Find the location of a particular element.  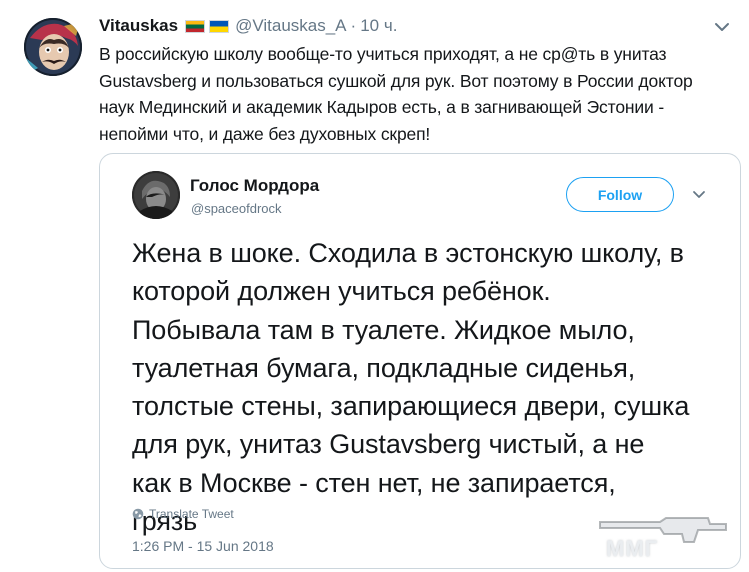

translate-tweet-link: Translate Tweet is located at coordinates (183, 514).